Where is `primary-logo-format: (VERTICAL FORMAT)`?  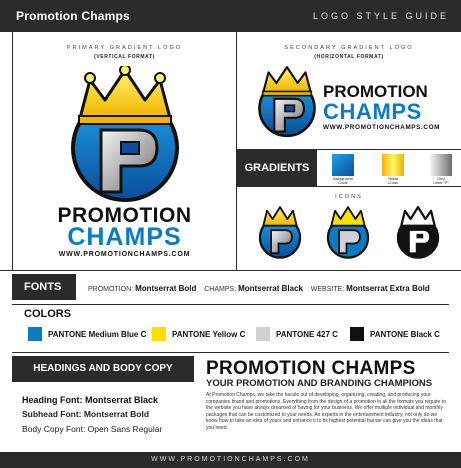 primary-logo-format: (VERTICAL FORMAT) is located at coordinates (124, 57).